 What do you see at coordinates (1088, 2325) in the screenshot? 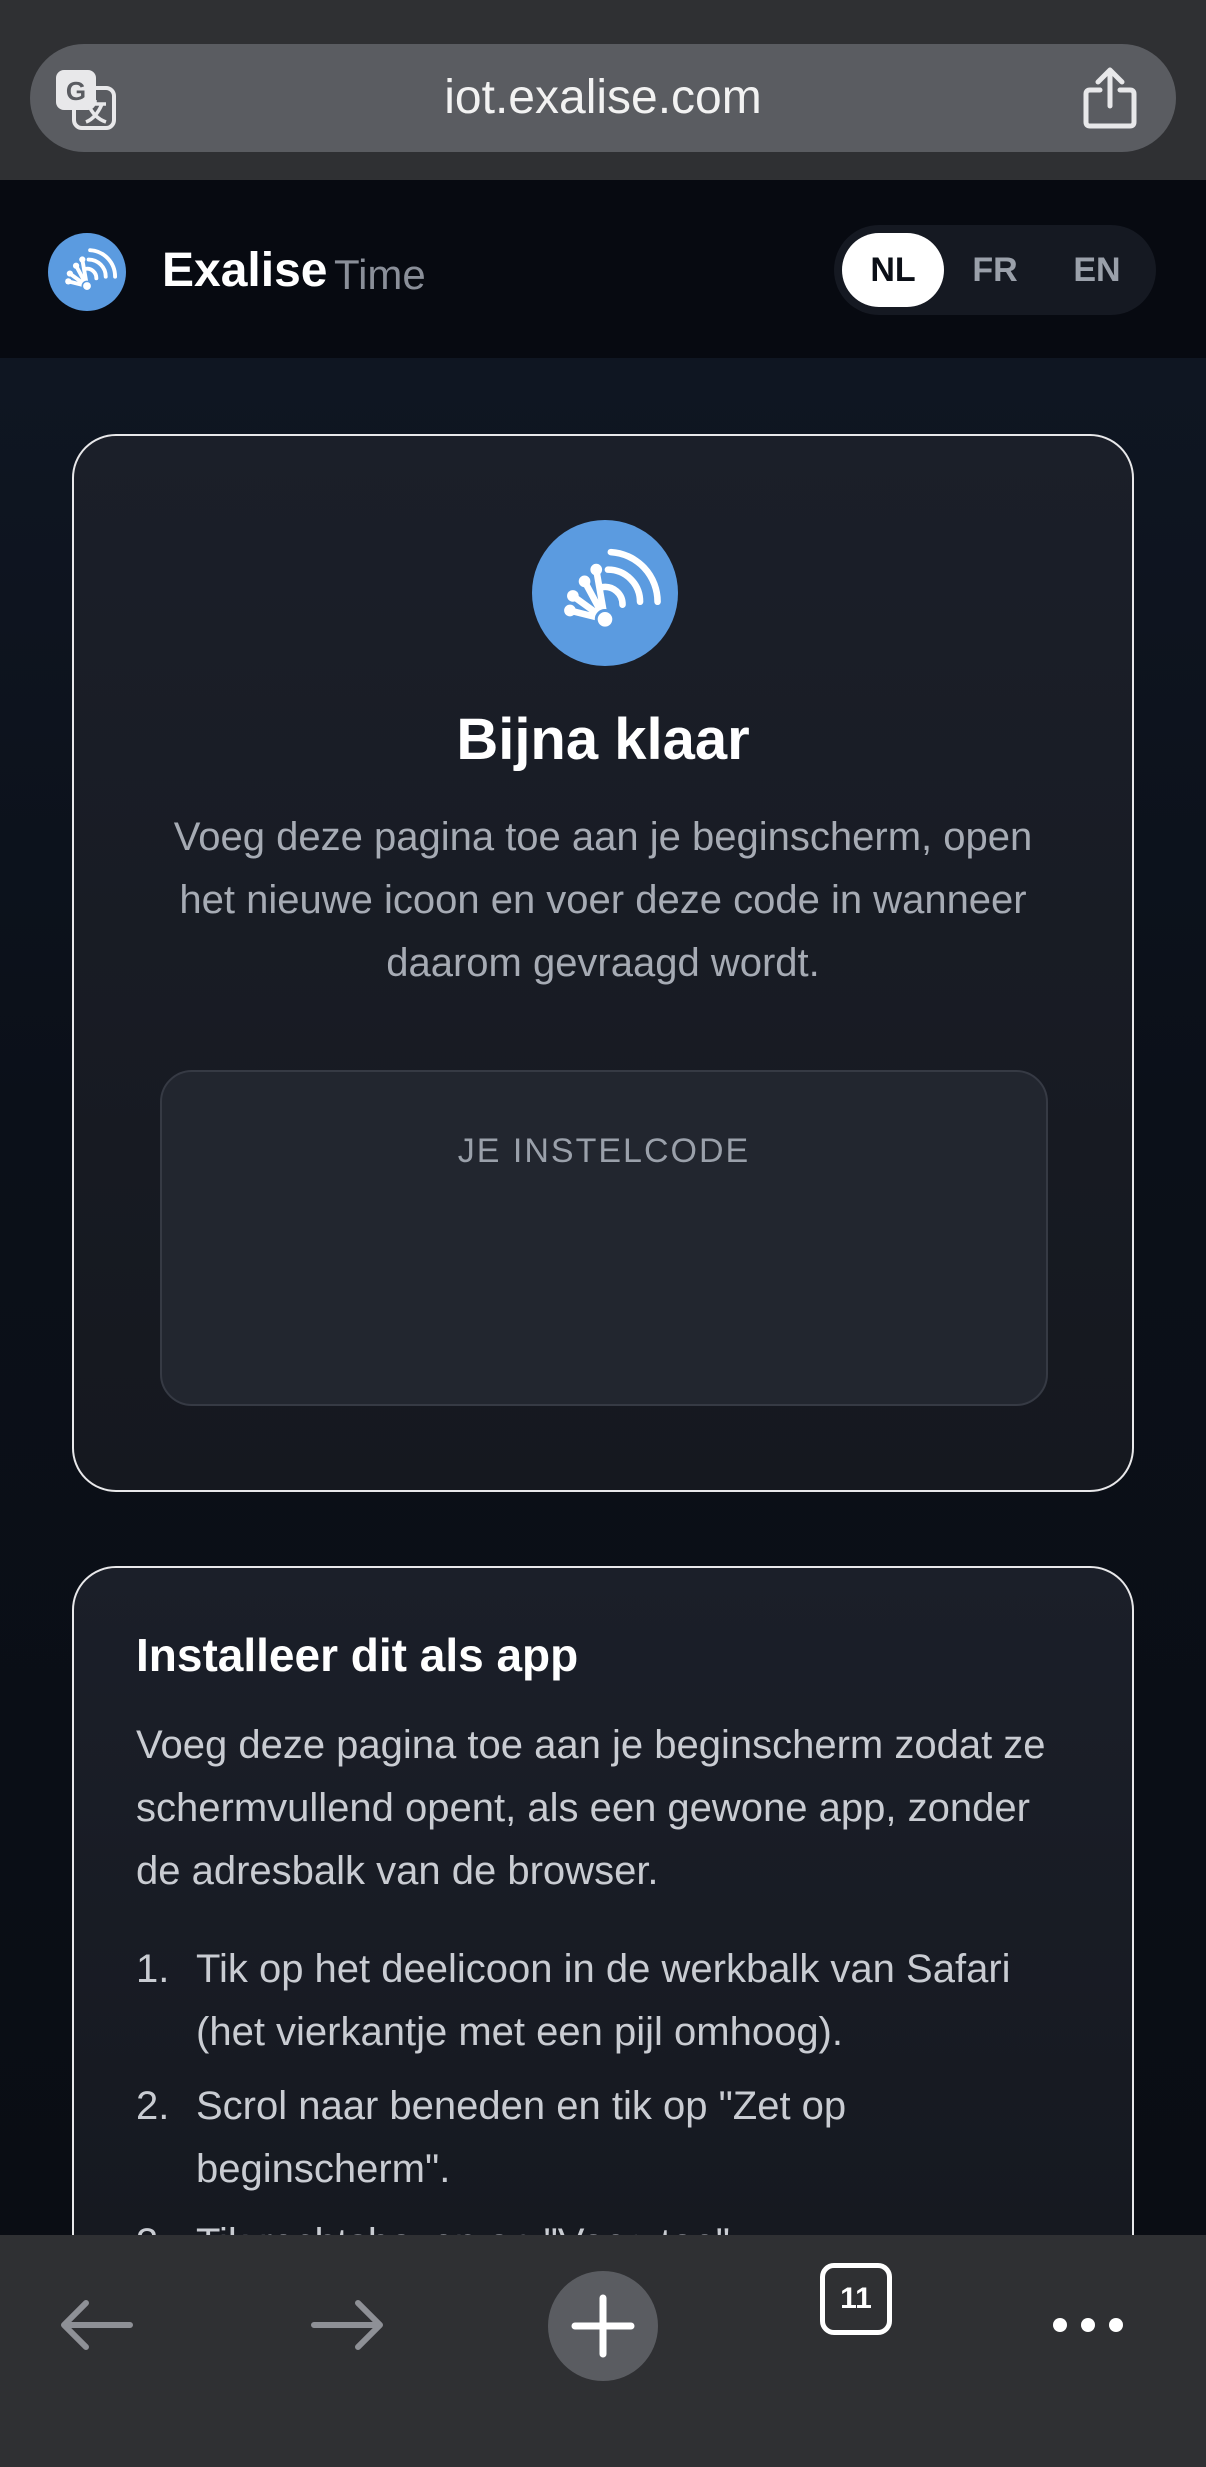
I see `more-icon` at bounding box center [1088, 2325].